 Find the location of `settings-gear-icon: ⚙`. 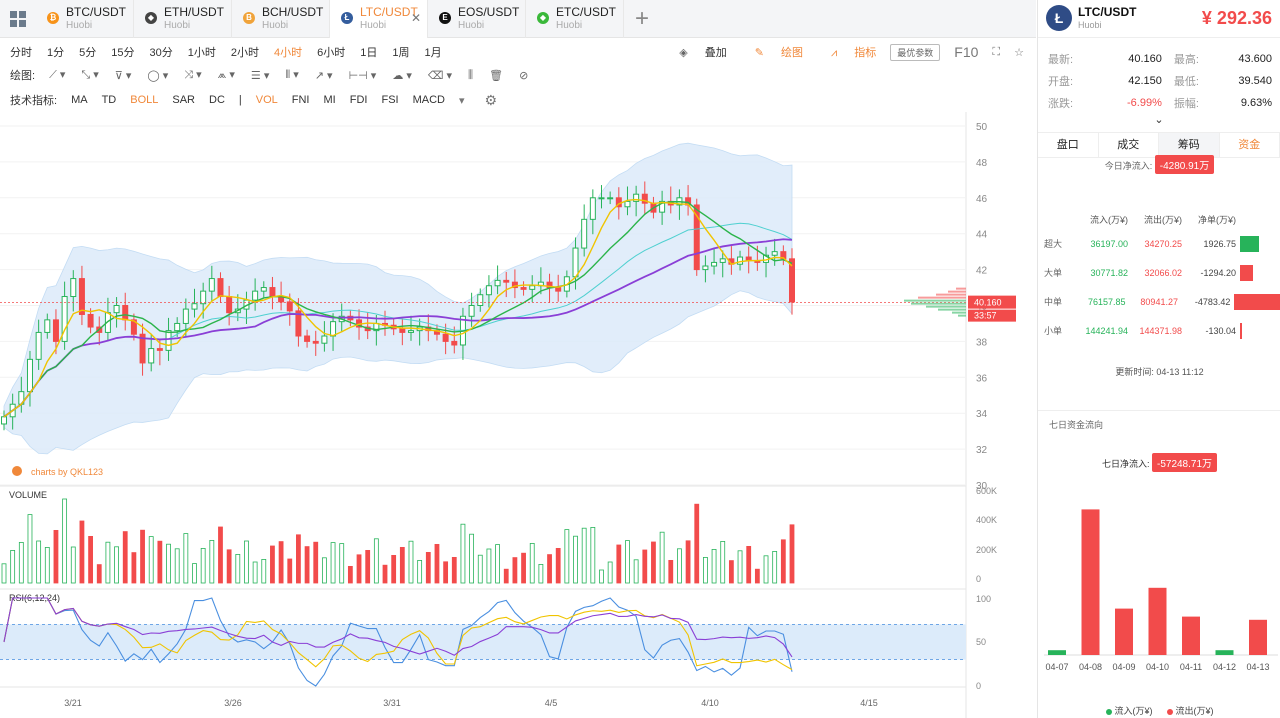

settings-gear-icon: ⚙ is located at coordinates (491, 100).